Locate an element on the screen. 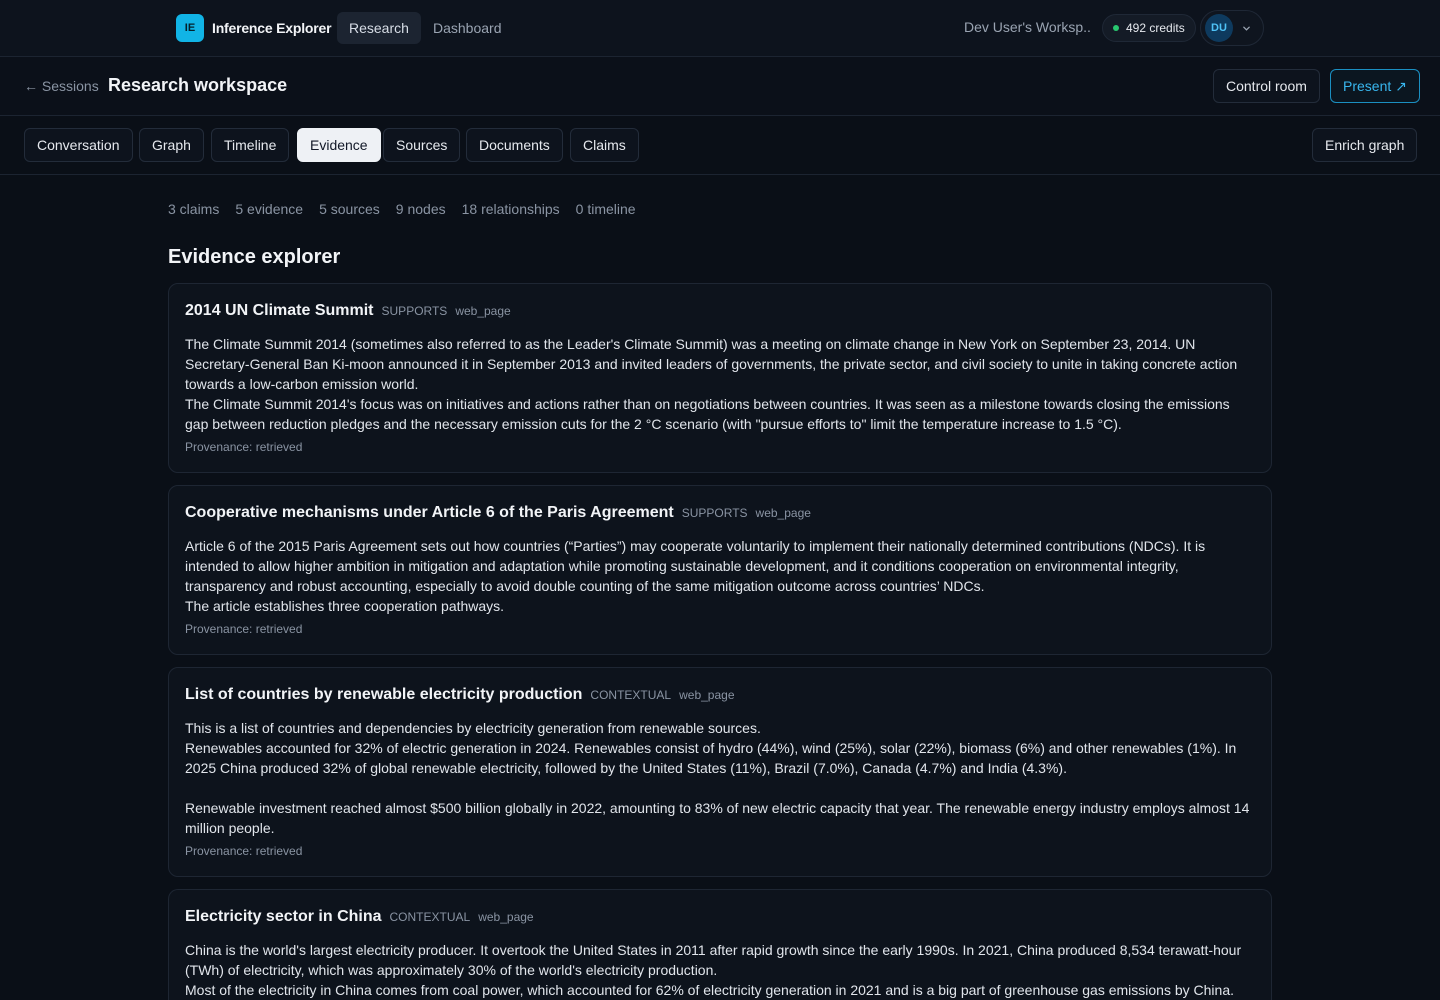 The width and height of the screenshot is (1440, 1000). tab-evidence: Evidence is located at coordinates (339, 145).